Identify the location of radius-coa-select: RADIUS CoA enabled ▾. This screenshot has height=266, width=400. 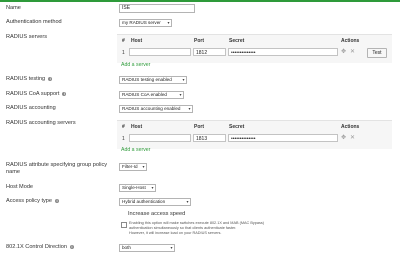
(151, 95).